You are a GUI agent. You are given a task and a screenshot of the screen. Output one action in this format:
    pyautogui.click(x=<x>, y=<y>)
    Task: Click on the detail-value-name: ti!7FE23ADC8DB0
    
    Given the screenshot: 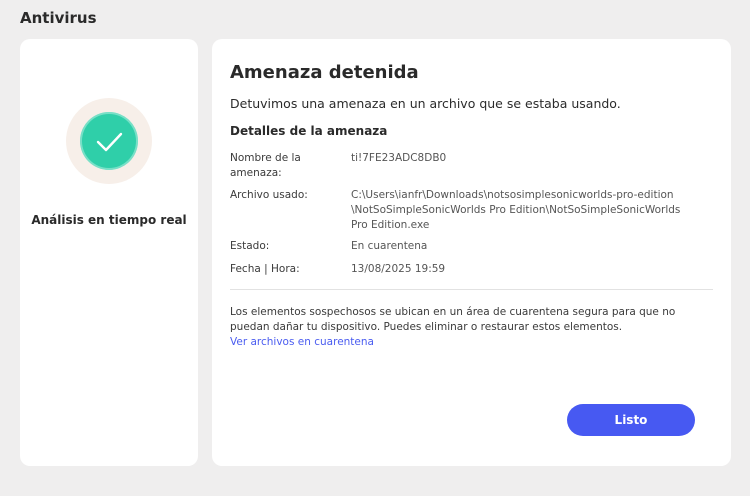 What is the action you would take?
    pyautogui.click(x=399, y=158)
    